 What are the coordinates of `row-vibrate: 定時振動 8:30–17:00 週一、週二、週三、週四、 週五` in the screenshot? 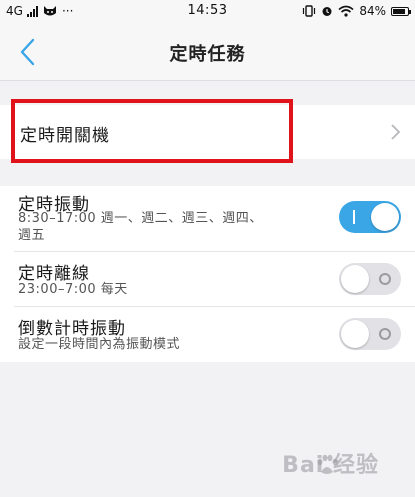 It's located at (207, 219).